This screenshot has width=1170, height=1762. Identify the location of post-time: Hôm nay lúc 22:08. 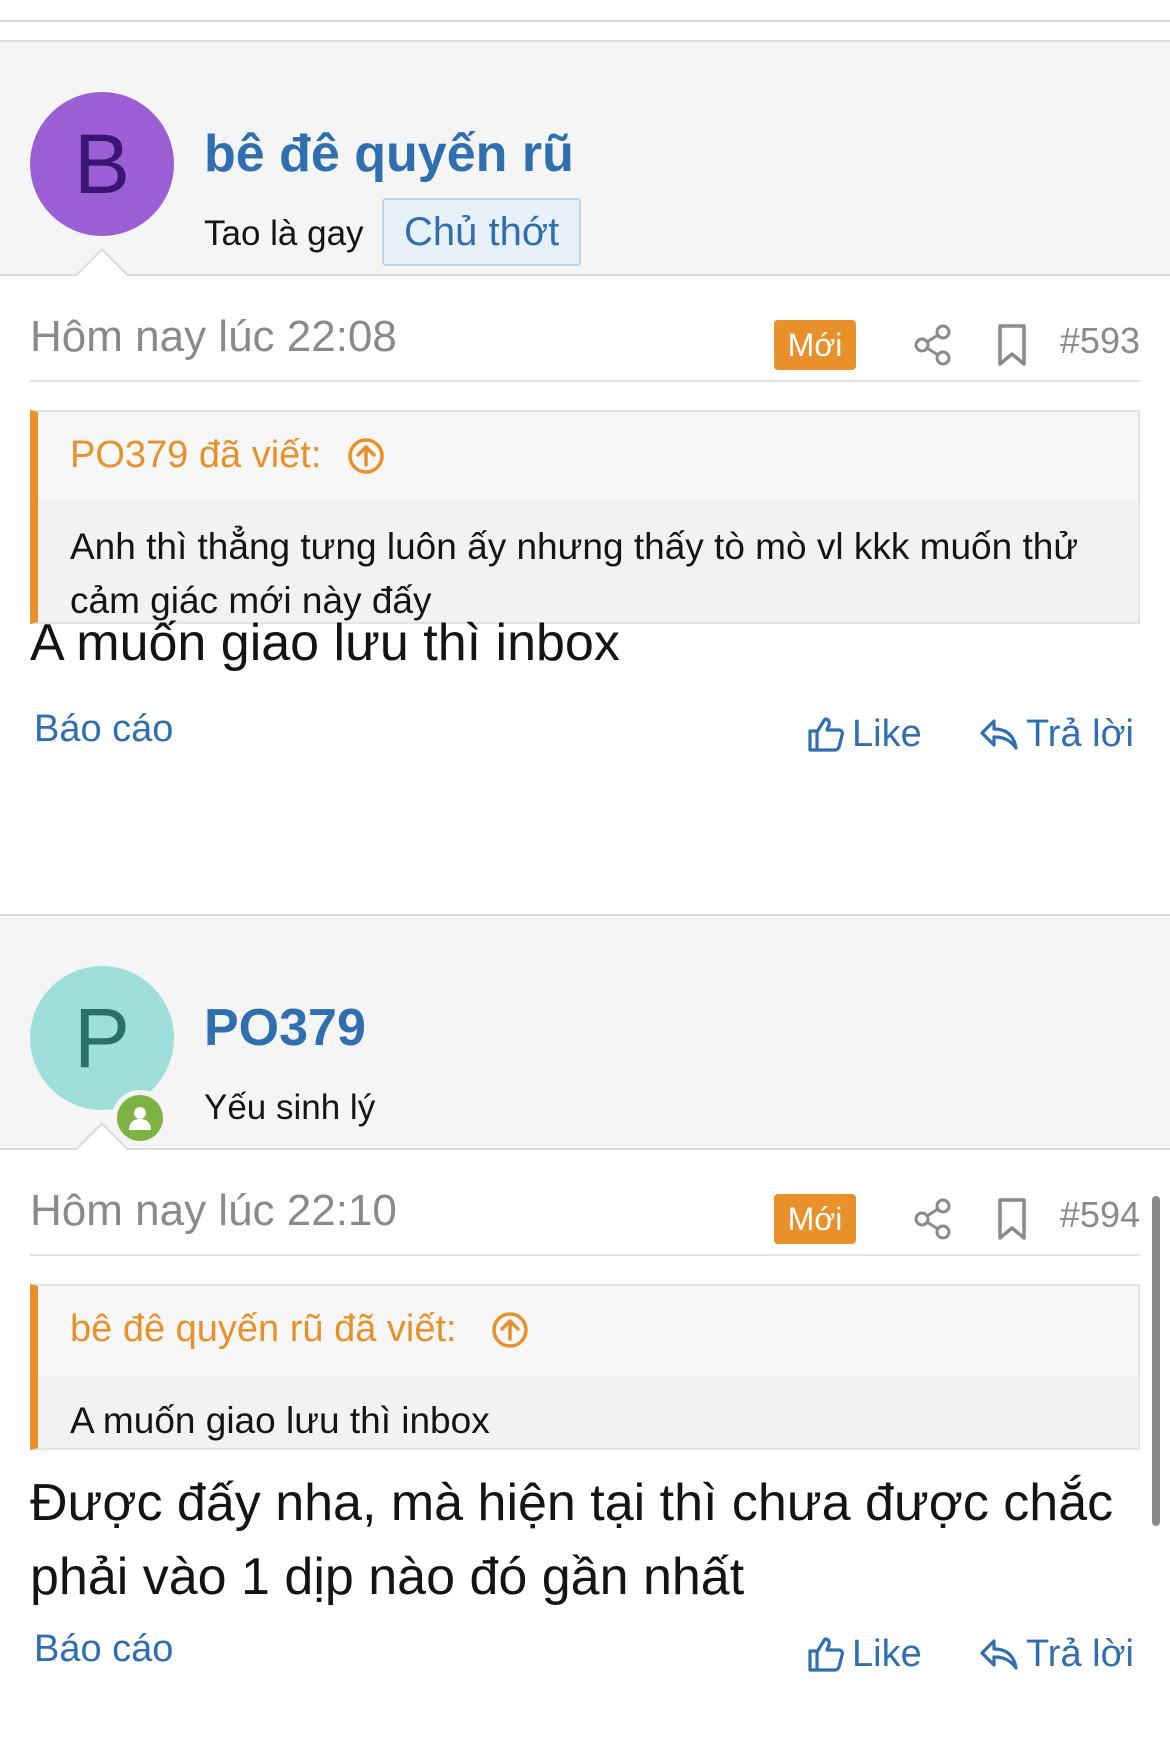
(213, 337).